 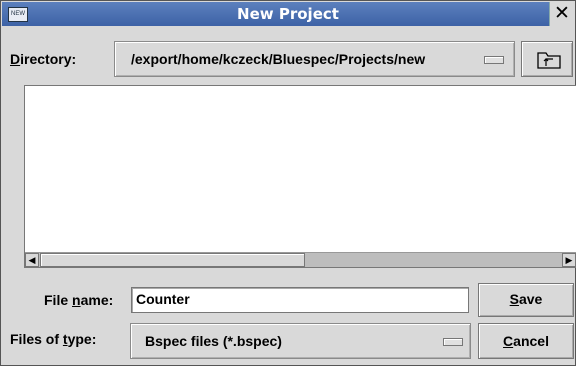 I want to click on file-name-input: Counter, so click(x=300, y=300).